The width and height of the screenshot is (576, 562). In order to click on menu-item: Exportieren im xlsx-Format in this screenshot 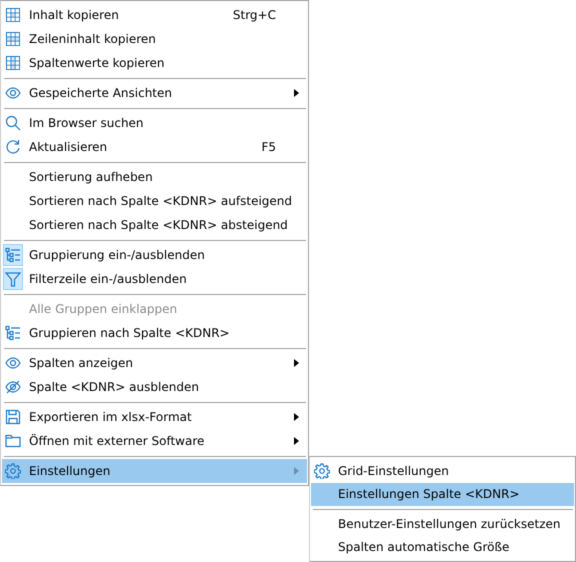, I will do `click(154, 417)`.